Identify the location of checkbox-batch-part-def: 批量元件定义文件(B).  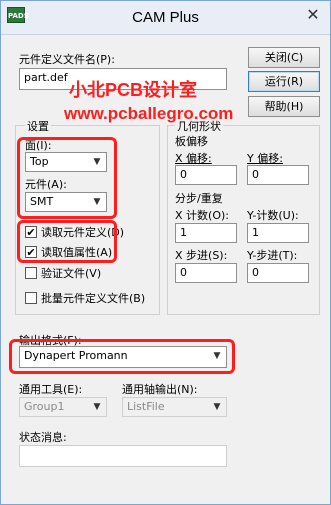
(85, 298).